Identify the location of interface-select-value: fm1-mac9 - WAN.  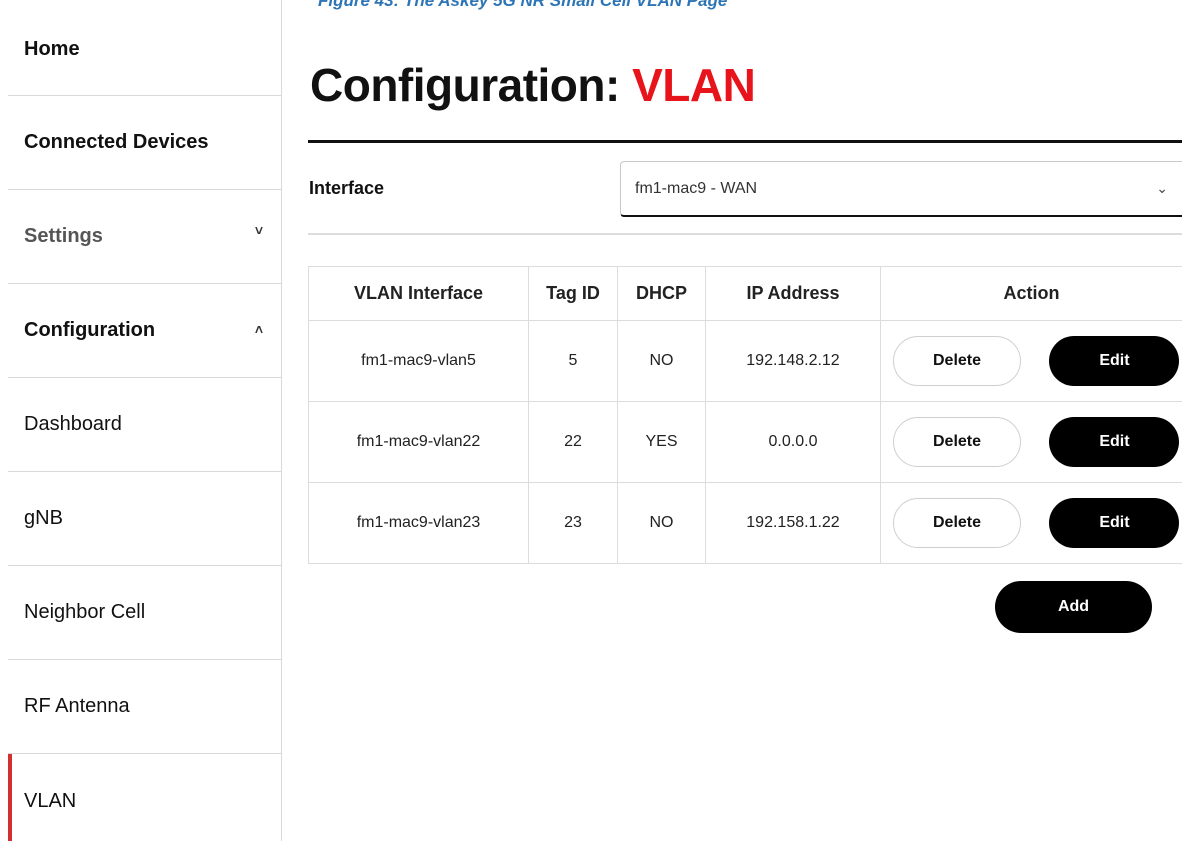
(696, 188).